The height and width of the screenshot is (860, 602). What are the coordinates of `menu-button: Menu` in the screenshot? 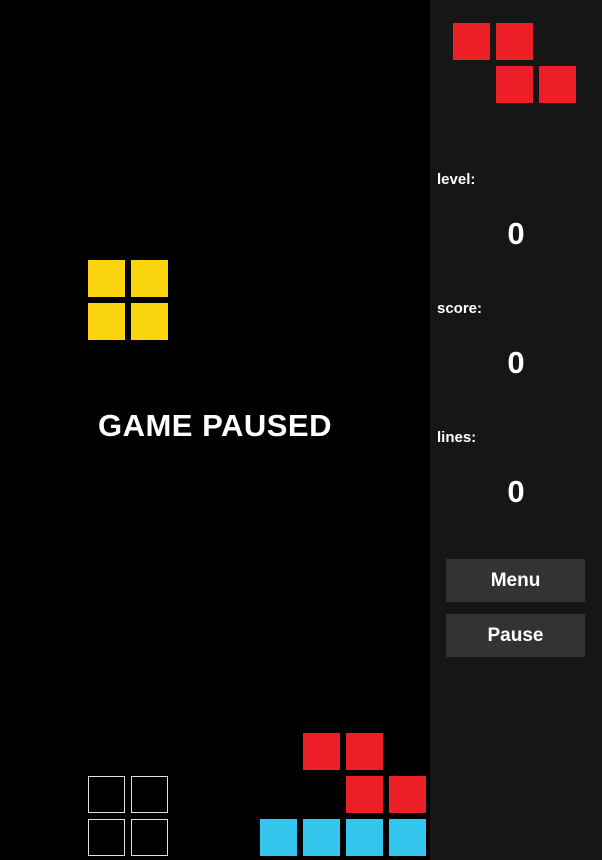 It's located at (515, 580).